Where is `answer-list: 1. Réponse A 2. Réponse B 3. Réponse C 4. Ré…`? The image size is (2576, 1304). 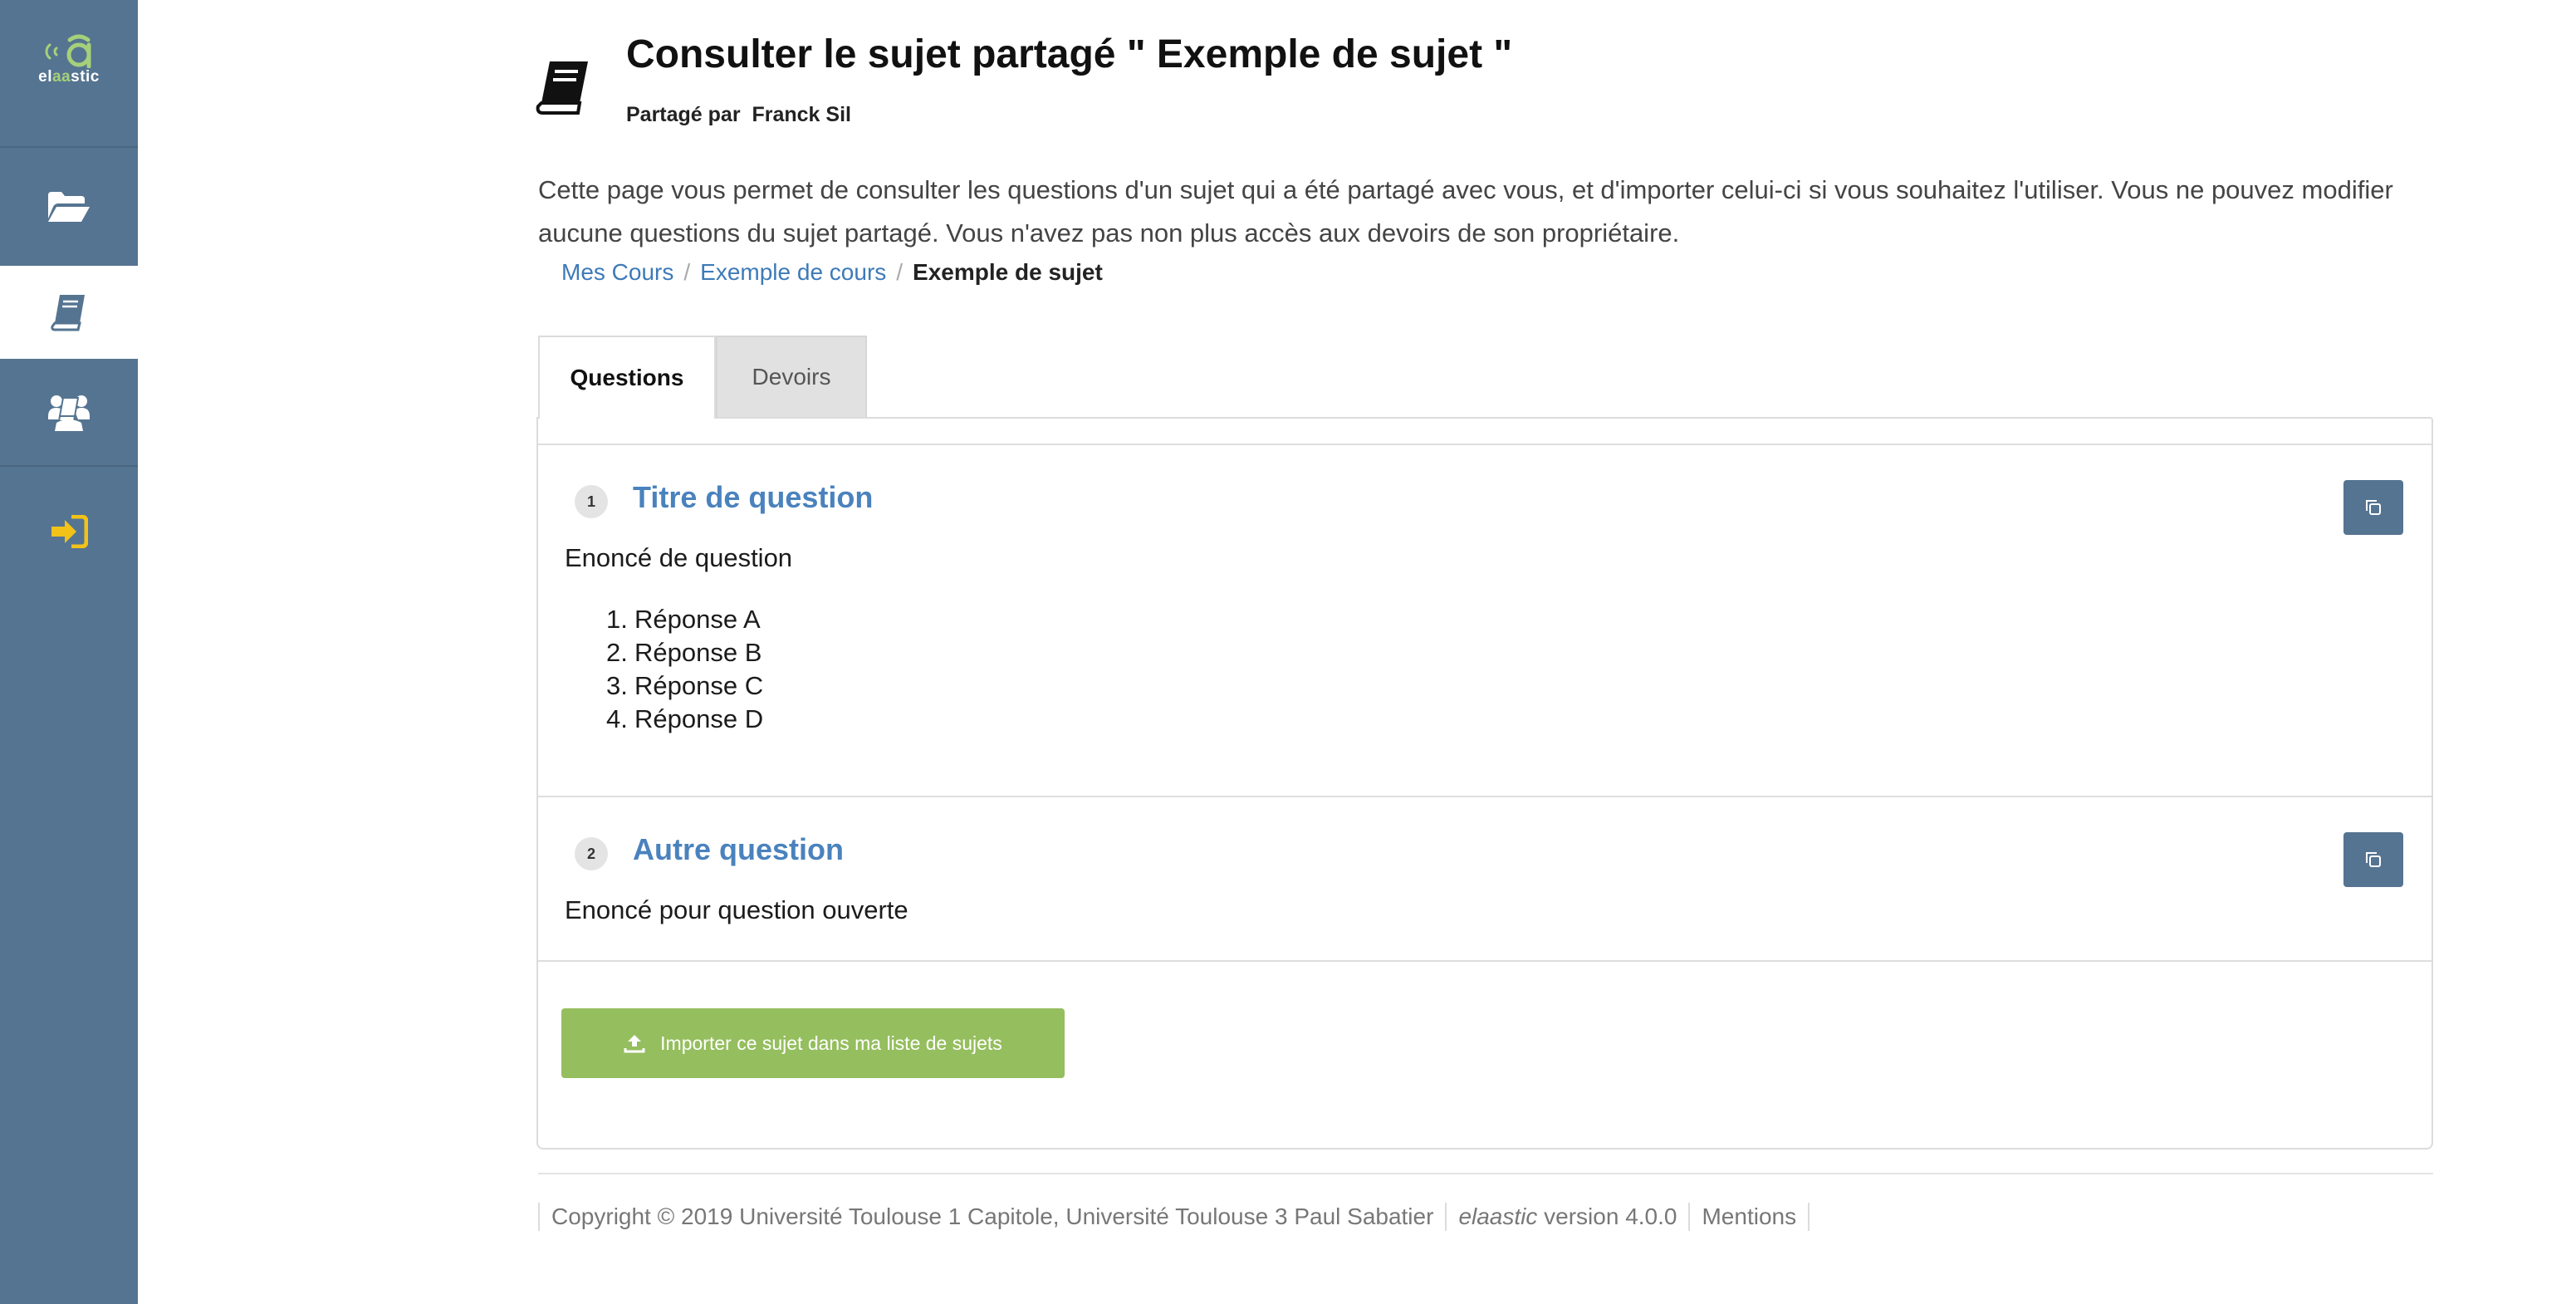 answer-list: 1. Réponse A 2. Réponse B 3. Réponse C 4. Ré… is located at coordinates (679, 669).